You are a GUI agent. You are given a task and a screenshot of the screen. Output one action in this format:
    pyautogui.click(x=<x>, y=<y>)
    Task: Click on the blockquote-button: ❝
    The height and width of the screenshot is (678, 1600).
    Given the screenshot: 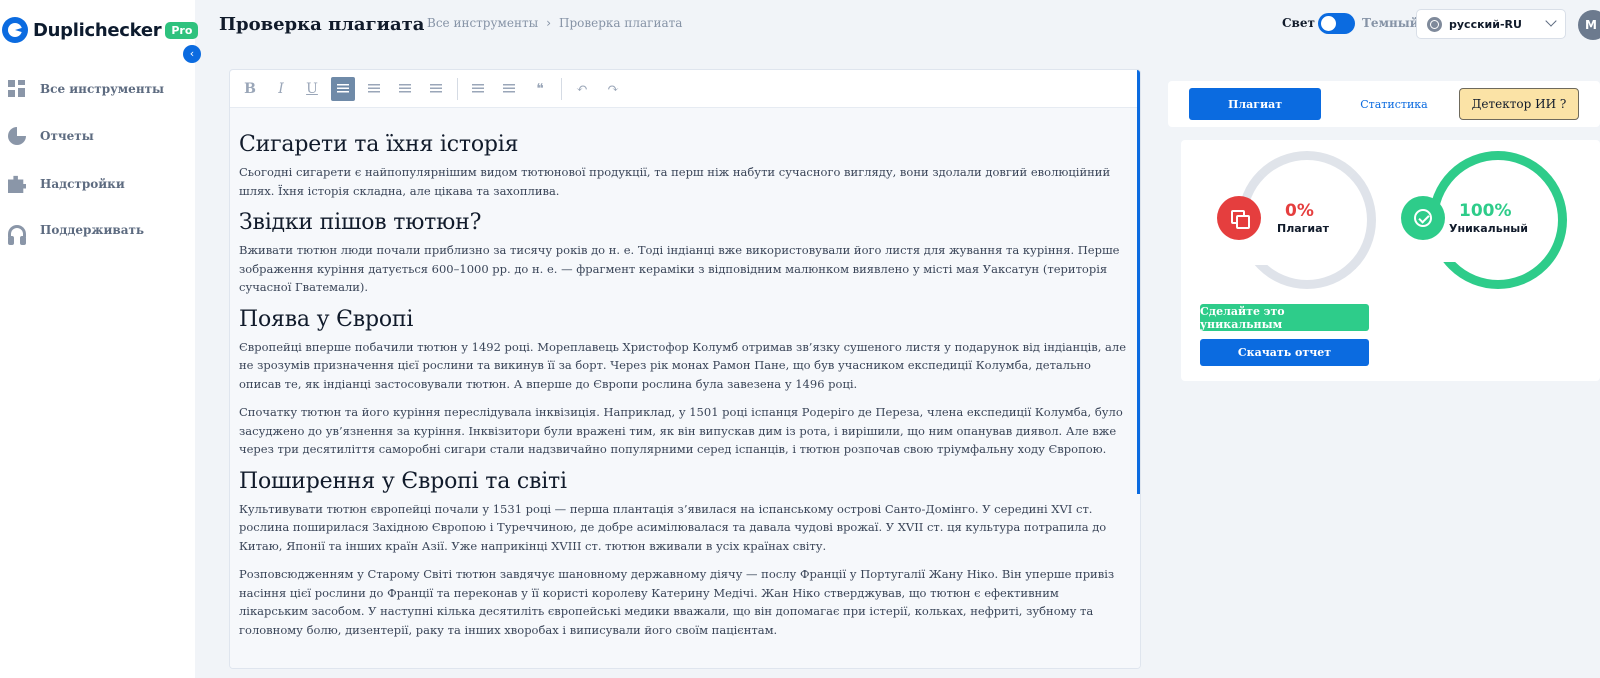 What is the action you would take?
    pyautogui.click(x=540, y=89)
    